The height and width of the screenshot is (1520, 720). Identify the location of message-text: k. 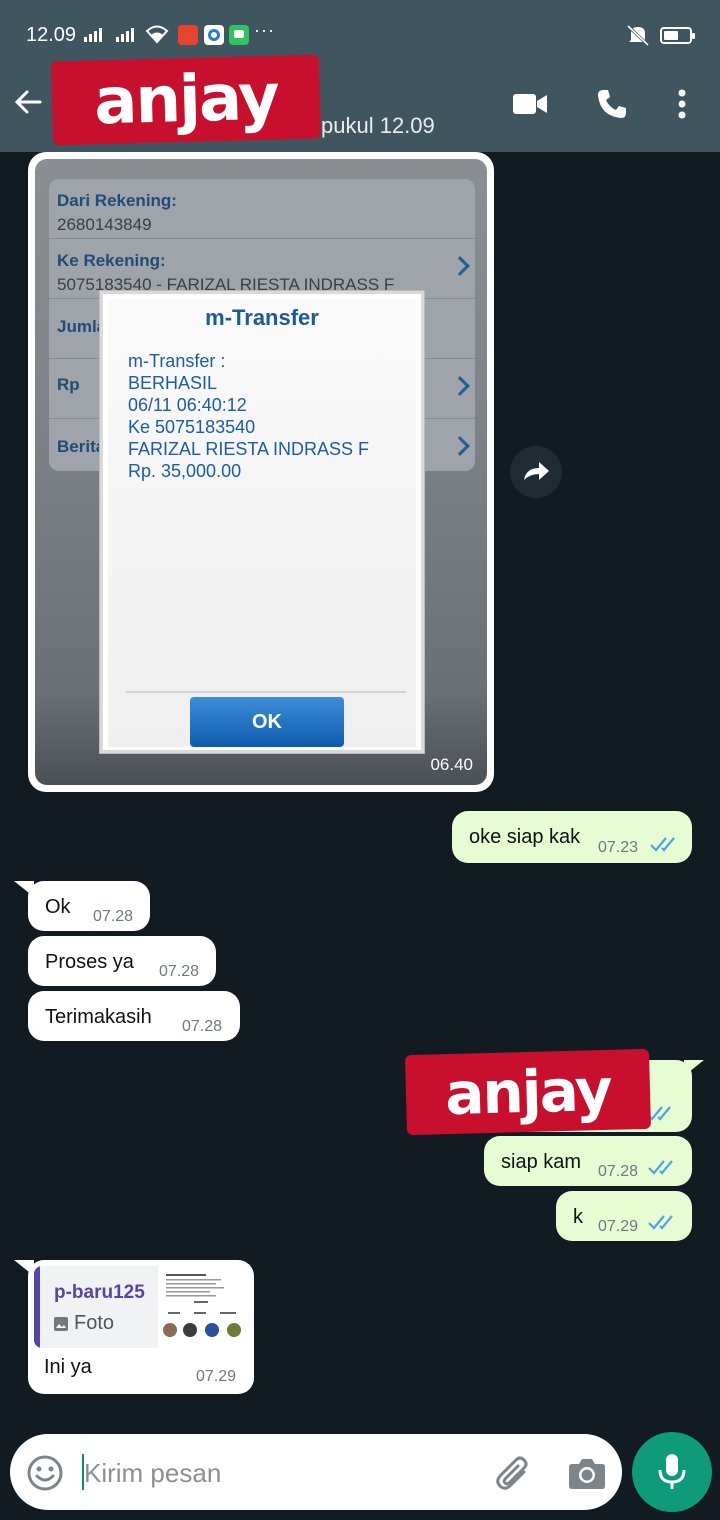
(578, 1217).